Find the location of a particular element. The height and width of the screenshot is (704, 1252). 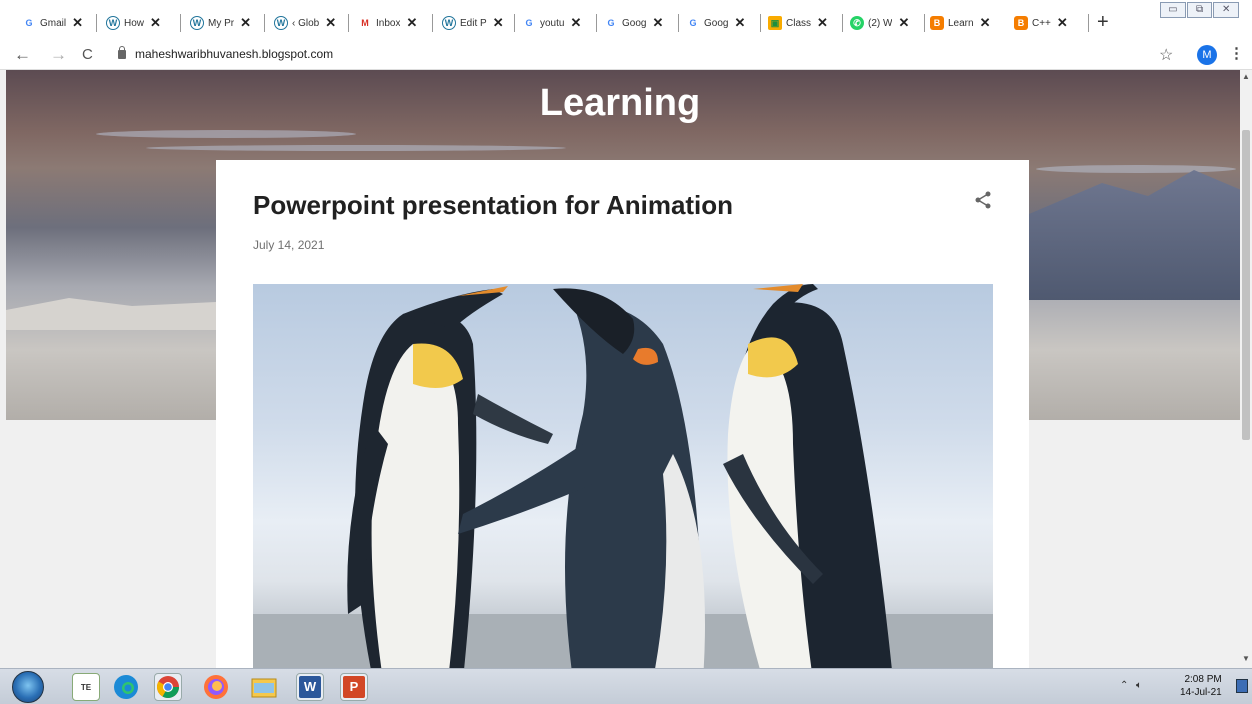

chrome-icon is located at coordinates (168, 687).